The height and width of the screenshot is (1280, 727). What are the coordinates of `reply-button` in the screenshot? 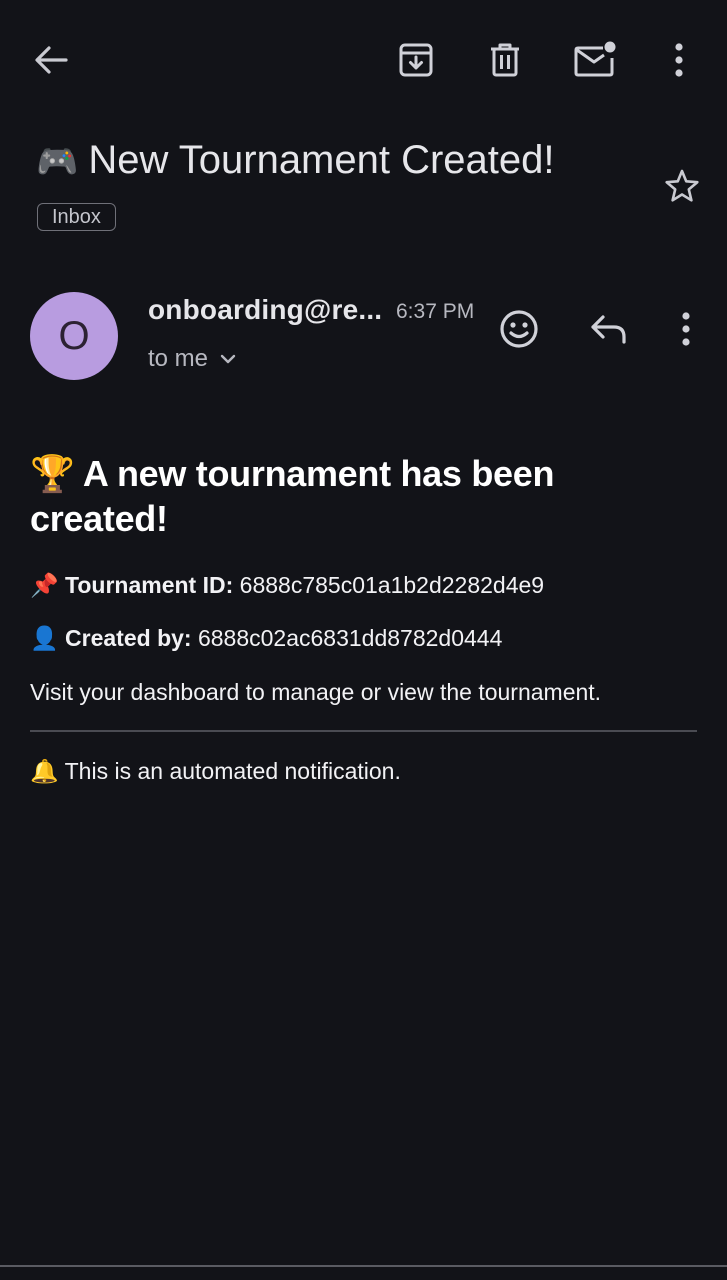 It's located at (609, 329).